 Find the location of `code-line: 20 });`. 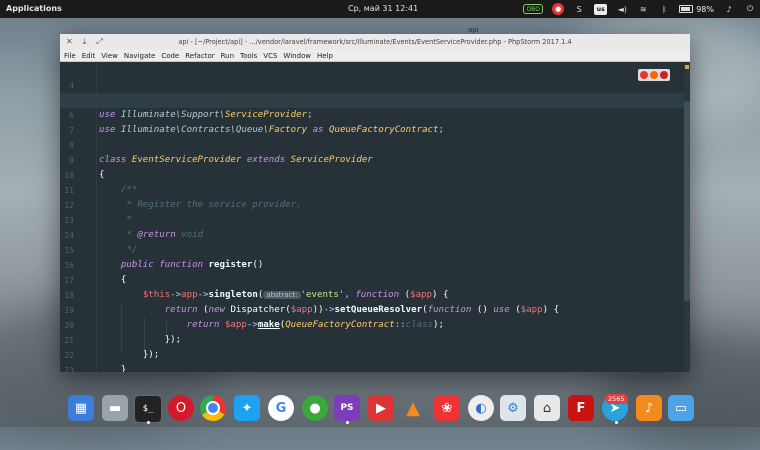

code-line: 20 }); is located at coordinates (375, 324).